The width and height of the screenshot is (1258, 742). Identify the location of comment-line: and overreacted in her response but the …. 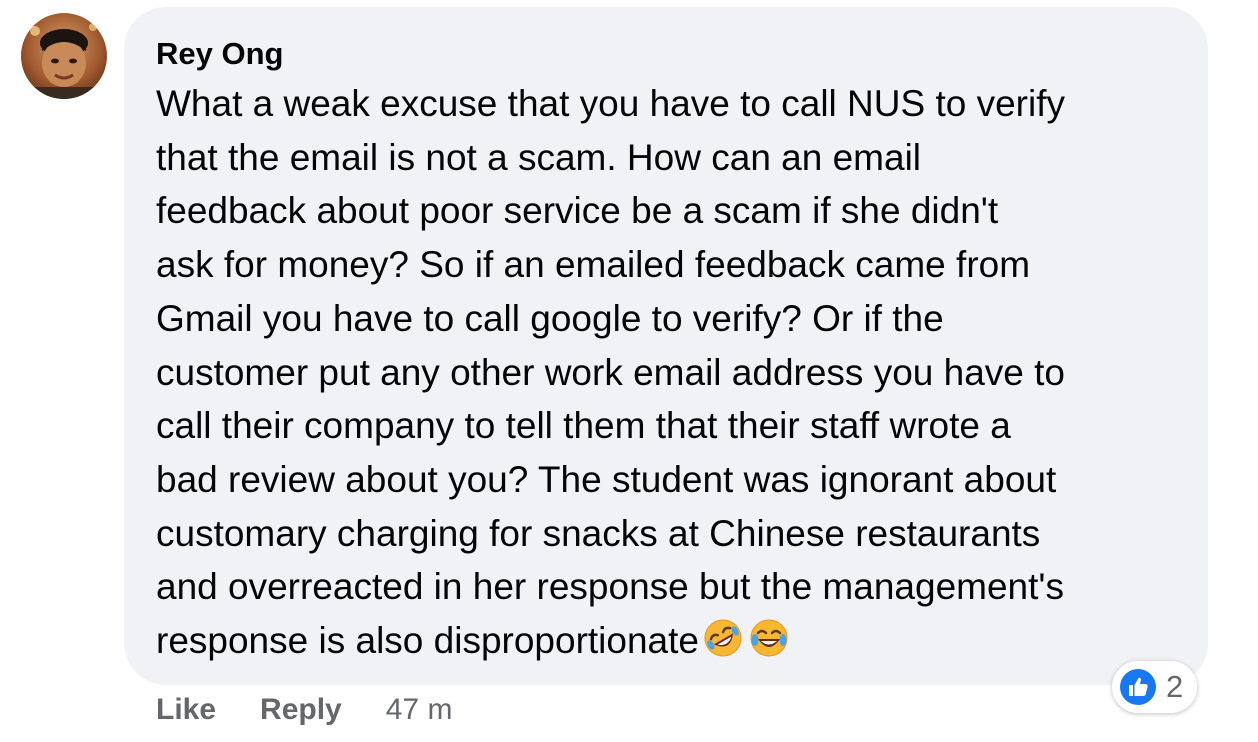
(610, 587).